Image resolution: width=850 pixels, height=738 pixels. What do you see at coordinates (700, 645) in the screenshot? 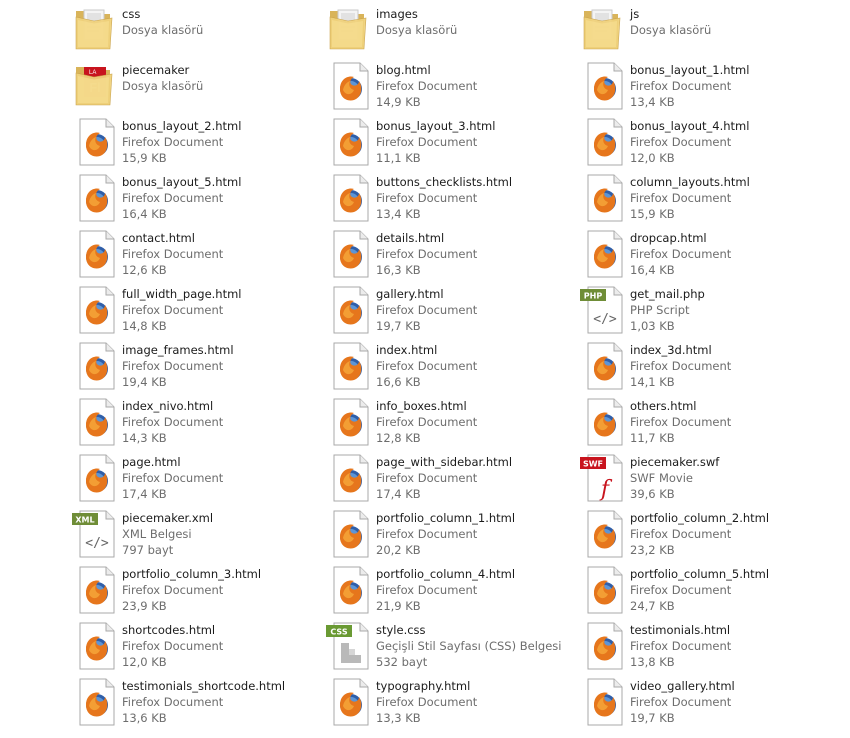
I see `file-item: testimonials.html Firefox Document 13,8 KB` at bounding box center [700, 645].